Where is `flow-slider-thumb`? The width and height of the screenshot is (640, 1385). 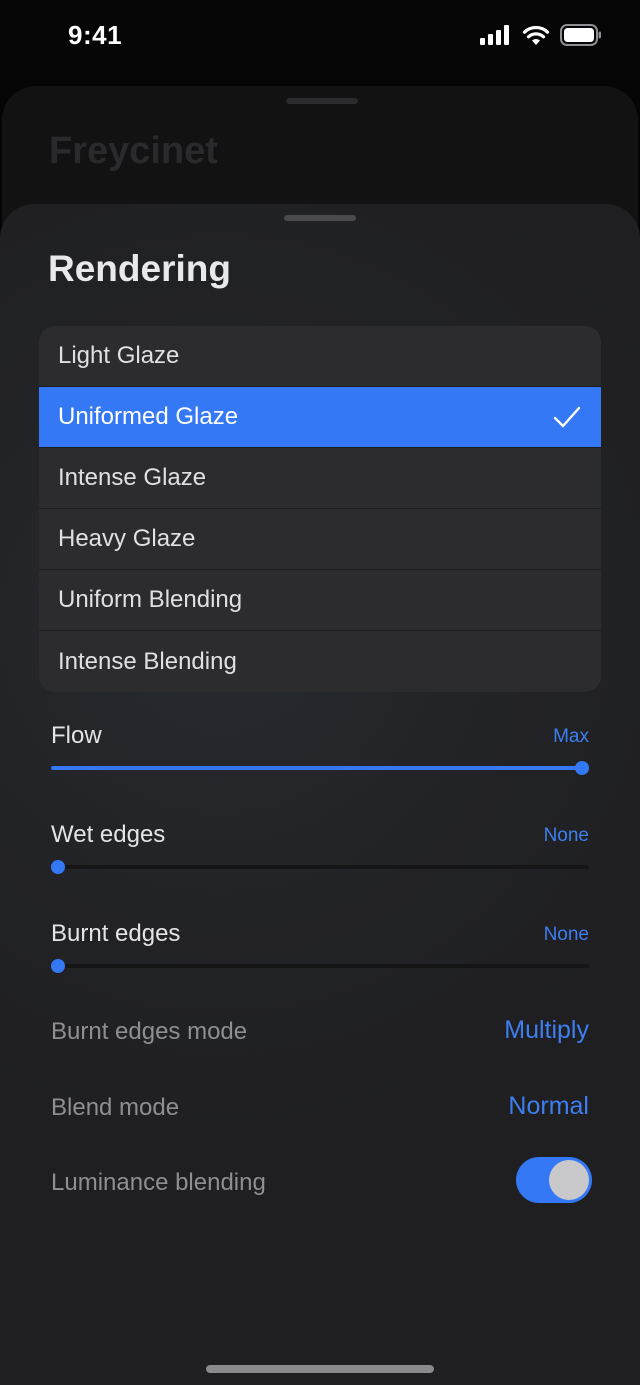
flow-slider-thumb is located at coordinates (582, 768).